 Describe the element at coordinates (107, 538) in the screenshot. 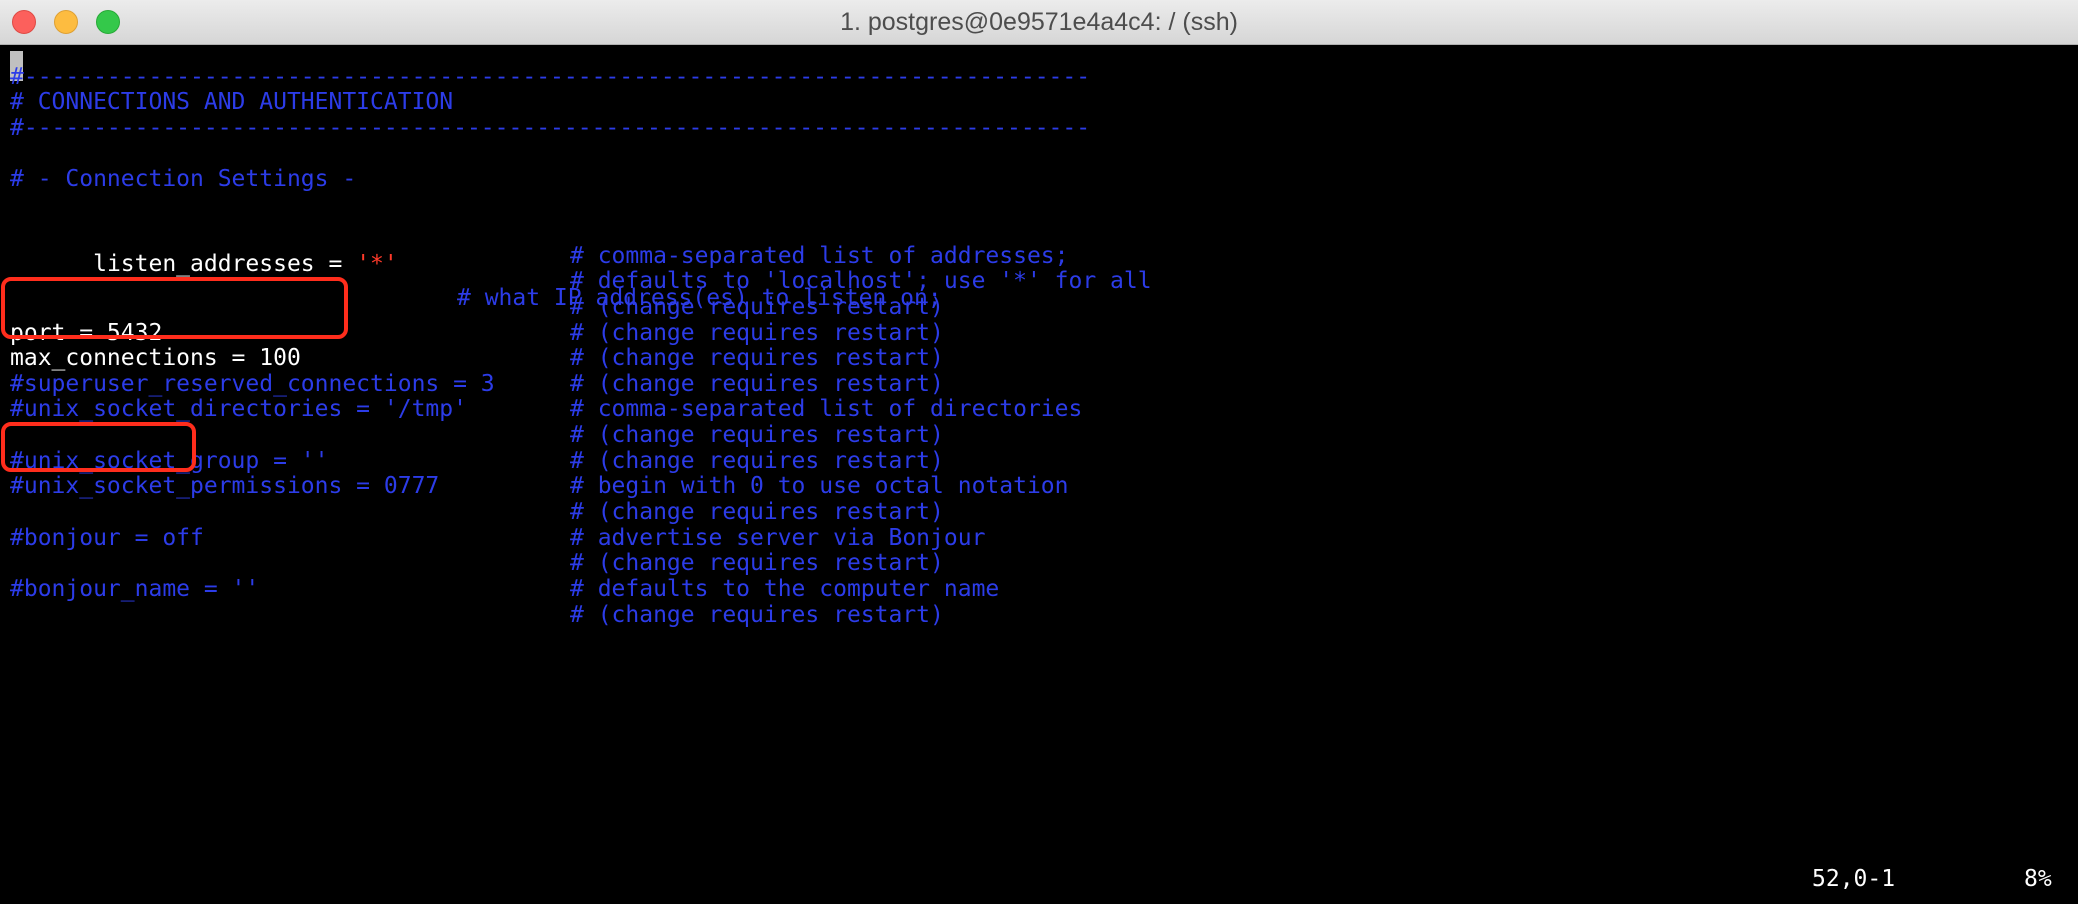

I see `config-line-bonjour: #bonjour = off` at that location.